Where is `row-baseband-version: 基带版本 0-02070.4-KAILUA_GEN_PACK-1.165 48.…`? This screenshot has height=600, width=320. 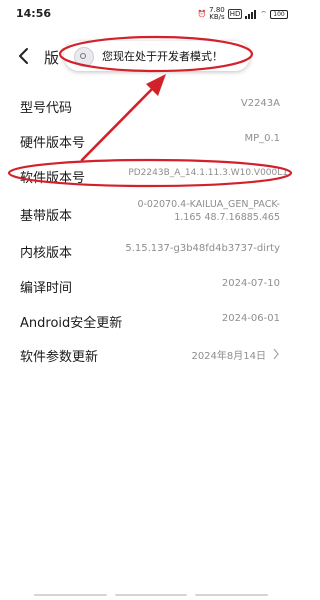
row-baseband-version: 基带版本 0-02070.4-KAILUA_GEN_PACK-1.165 48.… is located at coordinates (150, 211).